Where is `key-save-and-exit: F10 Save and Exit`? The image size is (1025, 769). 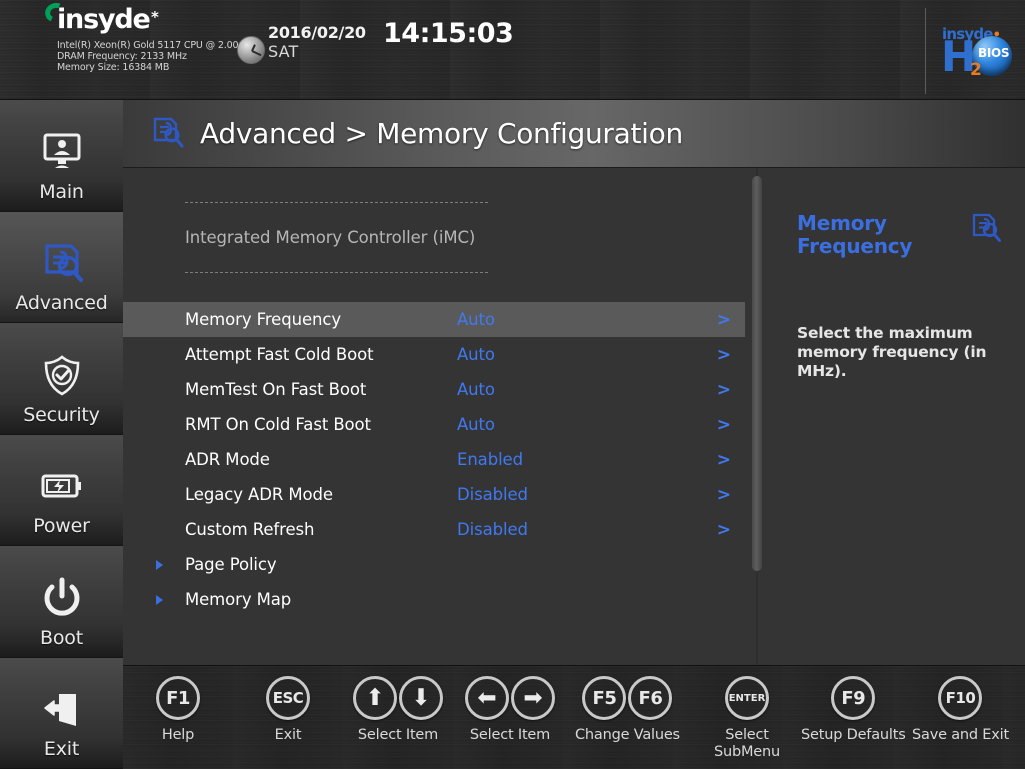
key-save-and-exit: F10 Save and Exit is located at coordinates (960, 710).